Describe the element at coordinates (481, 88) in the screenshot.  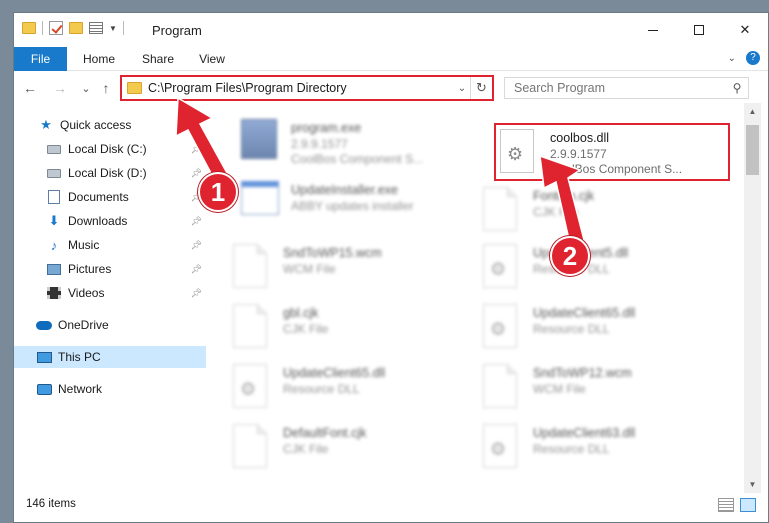
I see `refresh-button: ↻` at that location.